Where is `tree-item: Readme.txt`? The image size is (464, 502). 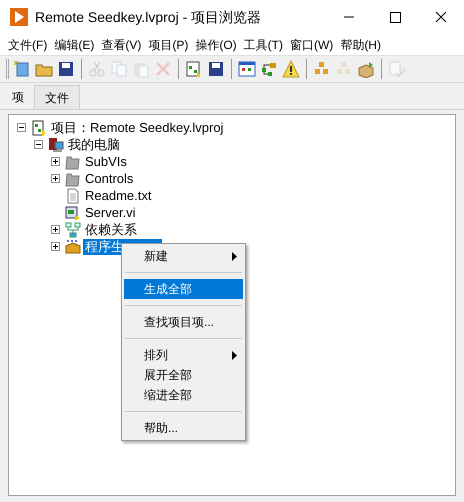
tree-item: Readme.txt is located at coordinates (118, 196).